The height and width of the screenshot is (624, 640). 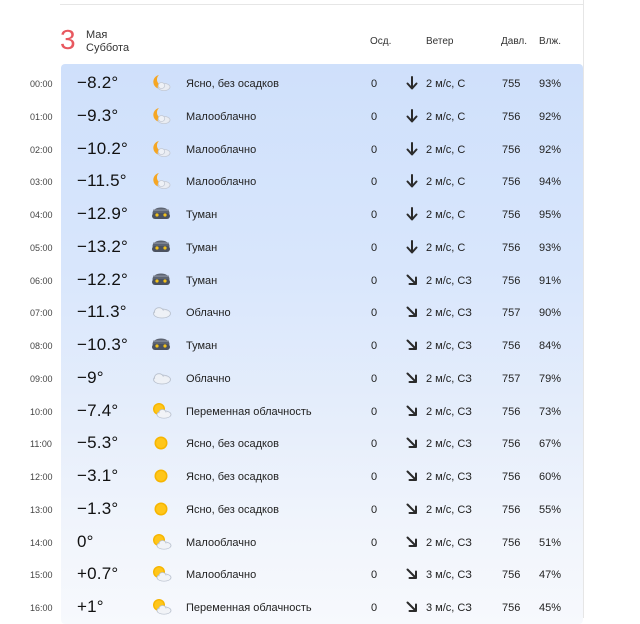 I want to click on wind-column-header: Ветер, so click(x=440, y=41).